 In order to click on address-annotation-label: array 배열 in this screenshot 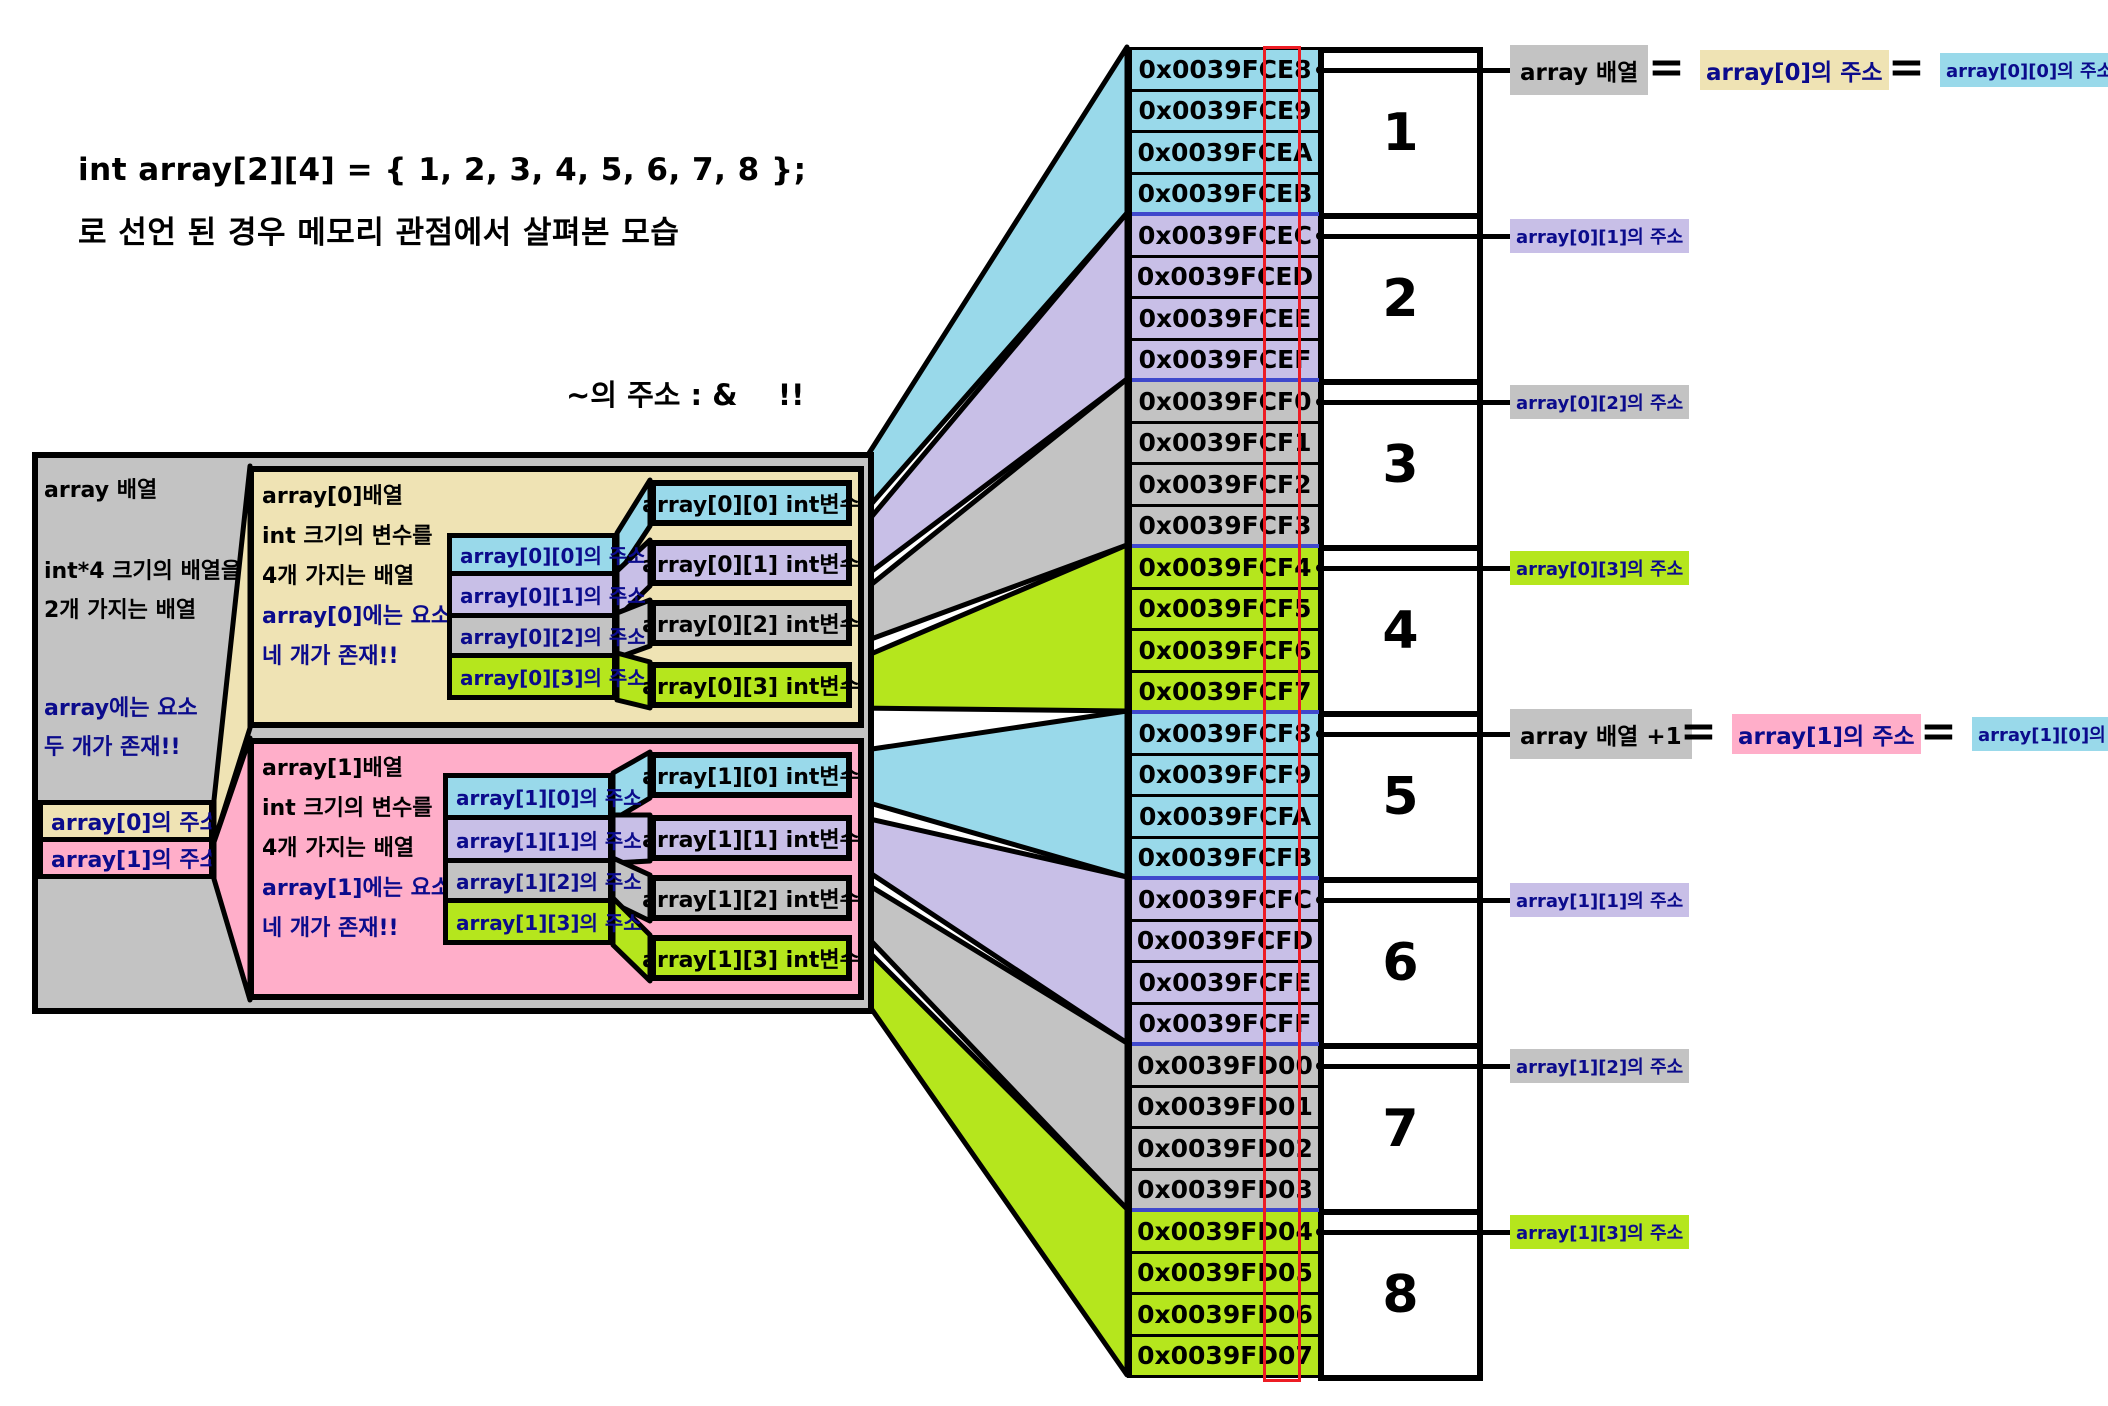, I will do `click(1579, 69)`.